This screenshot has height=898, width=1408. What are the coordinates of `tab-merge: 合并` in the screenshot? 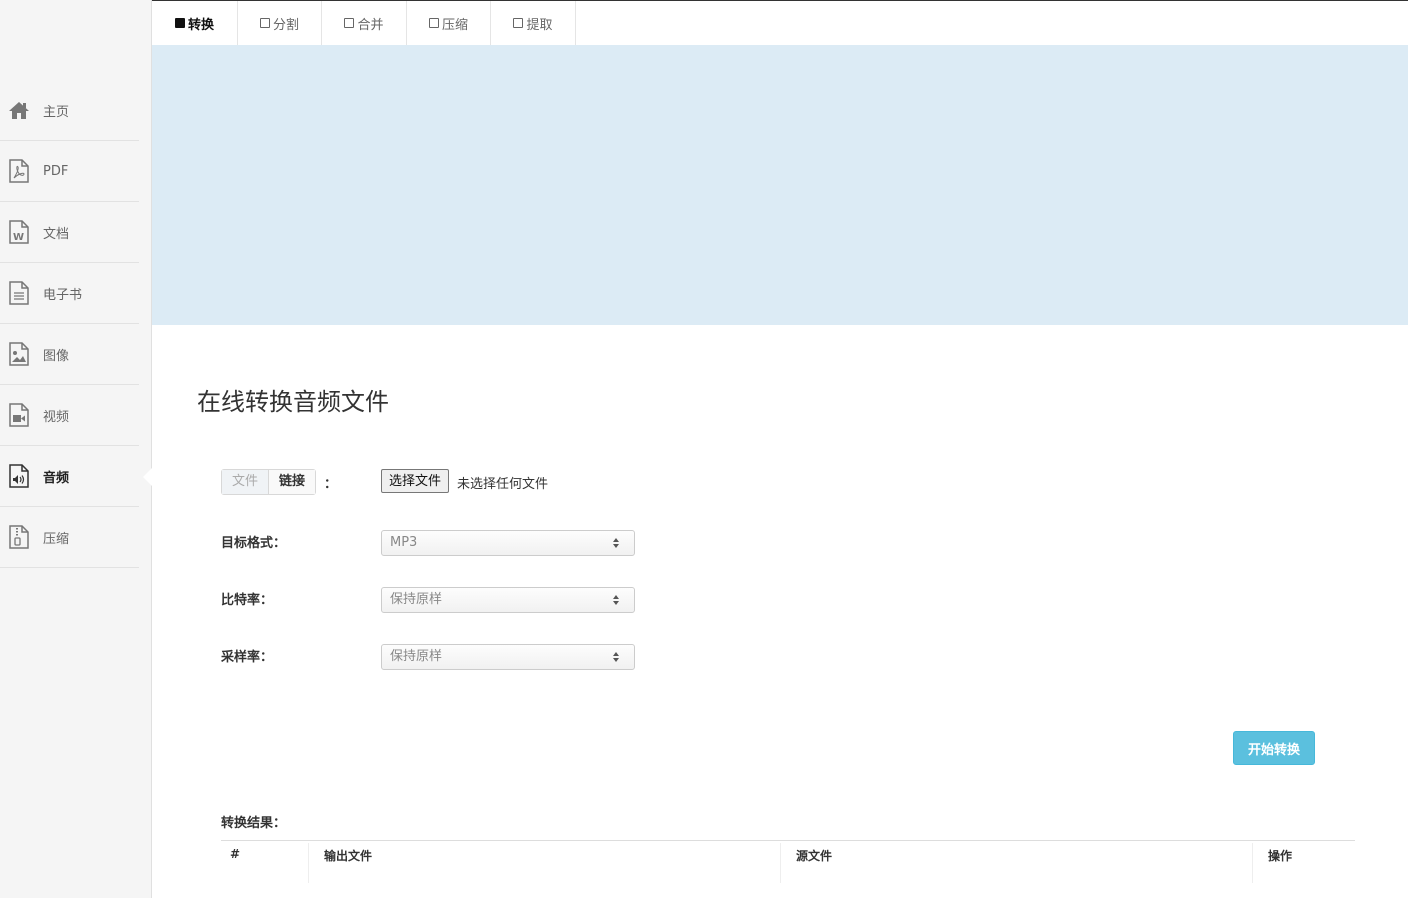 It's located at (364, 23).